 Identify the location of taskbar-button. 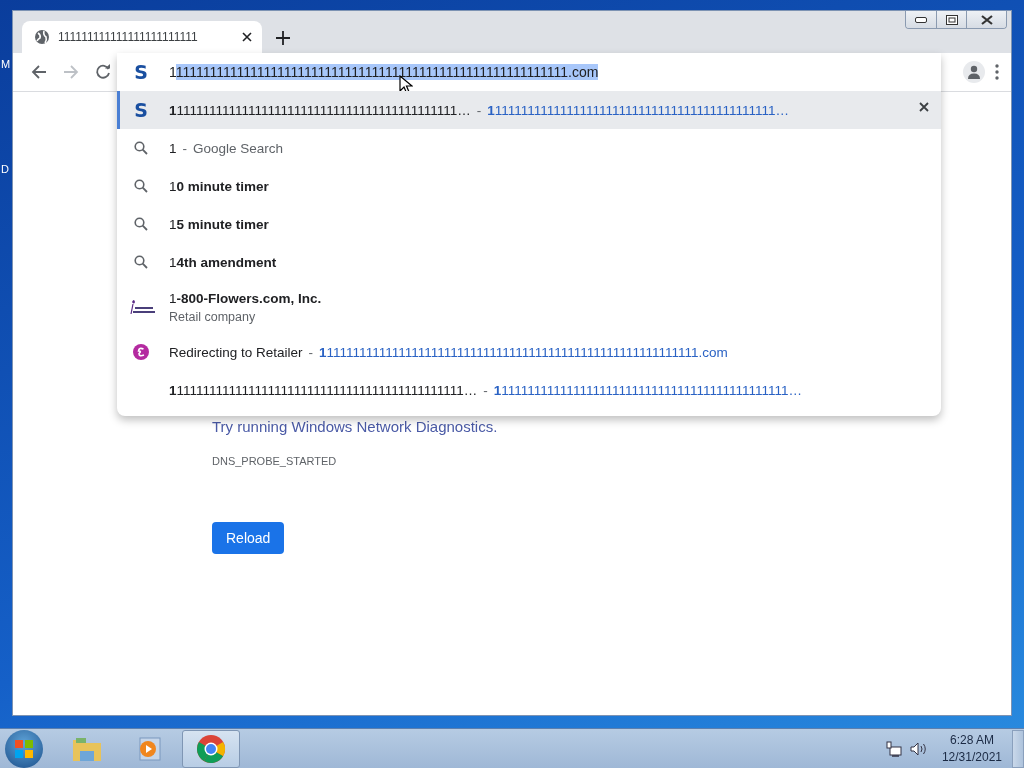
(211, 748).